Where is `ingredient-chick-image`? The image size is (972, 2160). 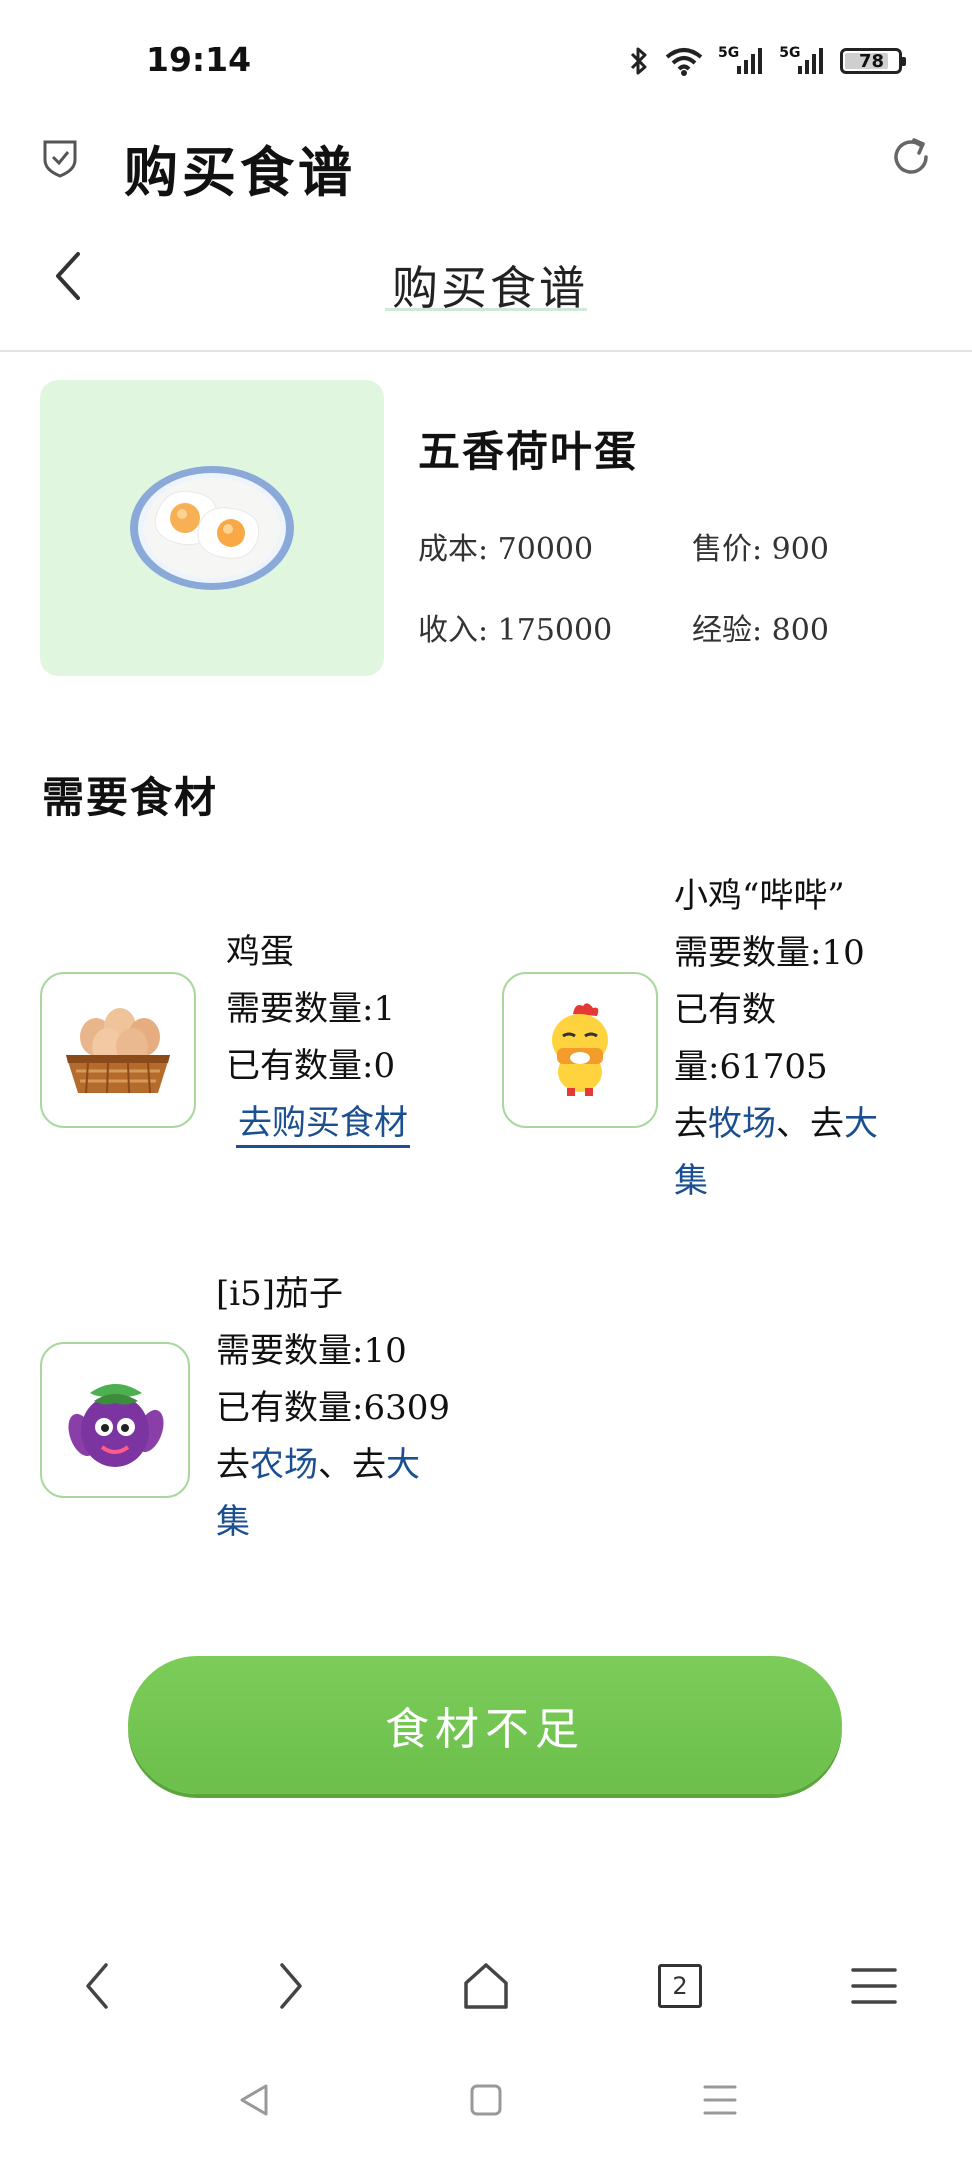 ingredient-chick-image is located at coordinates (580, 1050).